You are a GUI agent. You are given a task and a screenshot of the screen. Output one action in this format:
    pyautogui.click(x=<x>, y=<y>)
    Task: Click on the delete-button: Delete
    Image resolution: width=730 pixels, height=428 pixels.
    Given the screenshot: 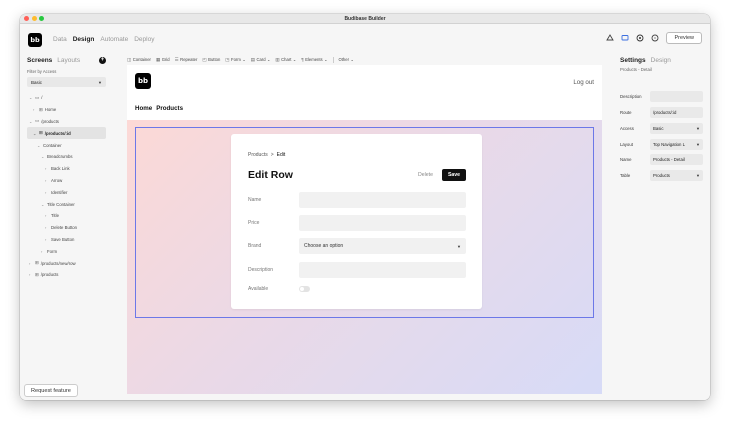 What is the action you would take?
    pyautogui.click(x=425, y=175)
    